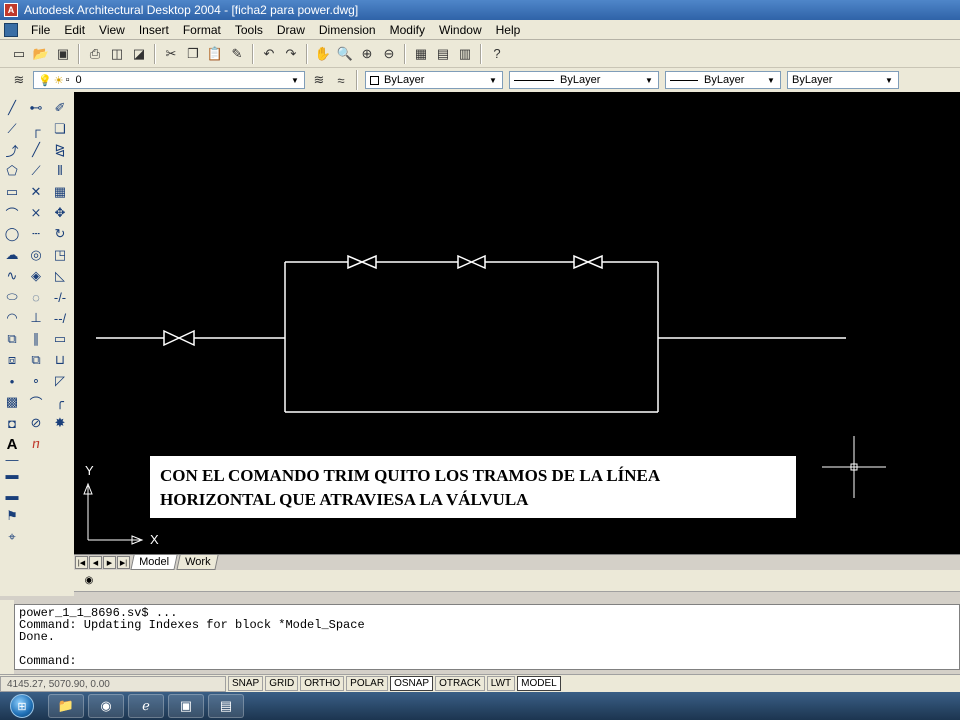 The height and width of the screenshot is (720, 960). What do you see at coordinates (282, 683) in the screenshot?
I see `grid-toggle: GRID` at bounding box center [282, 683].